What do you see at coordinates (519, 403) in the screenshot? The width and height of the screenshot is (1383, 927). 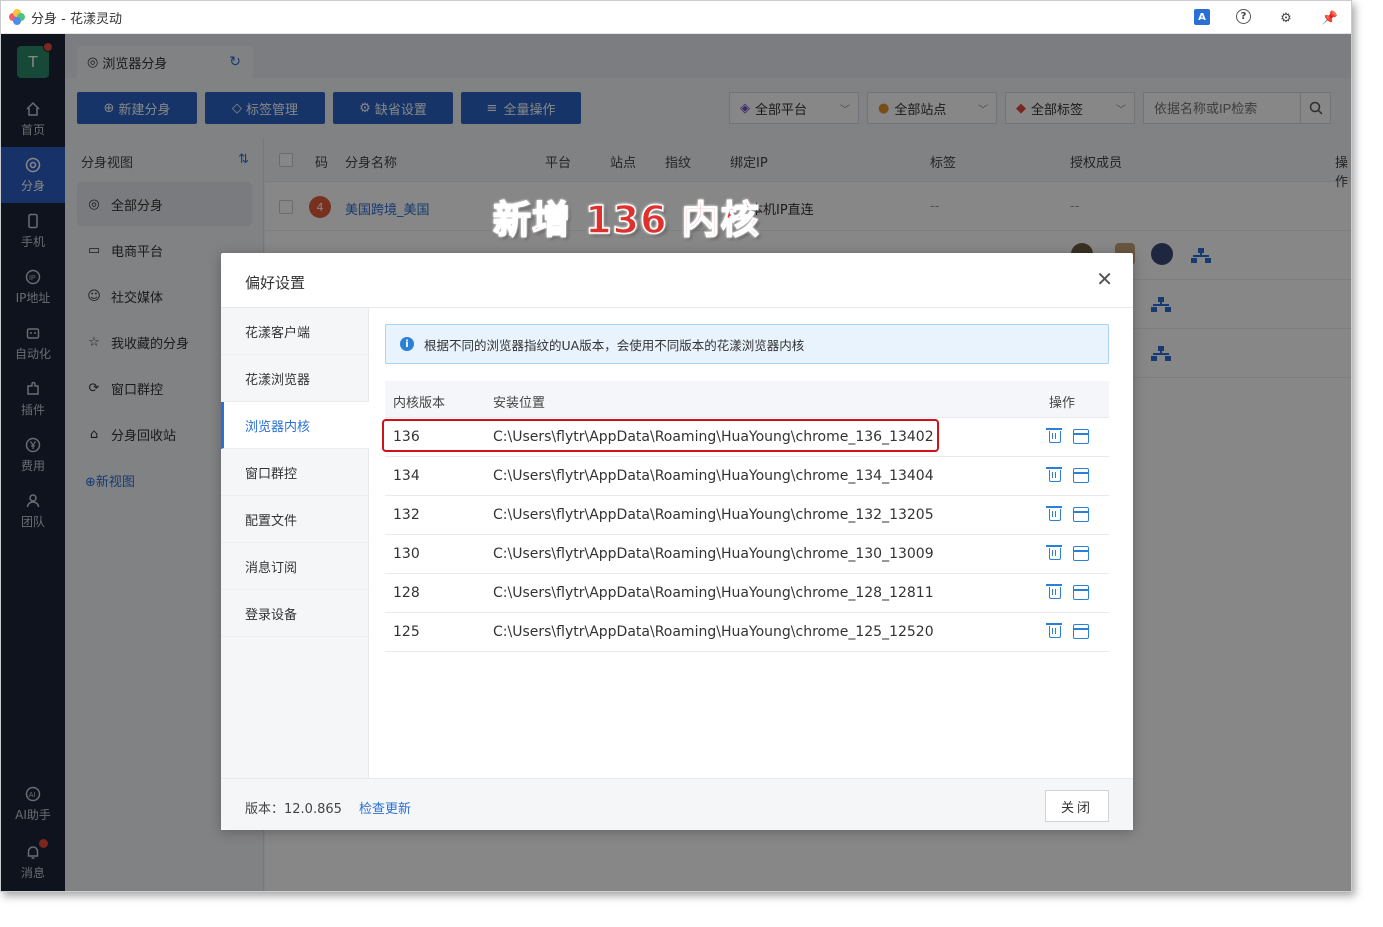 I see `col-install-path: 安装位置` at bounding box center [519, 403].